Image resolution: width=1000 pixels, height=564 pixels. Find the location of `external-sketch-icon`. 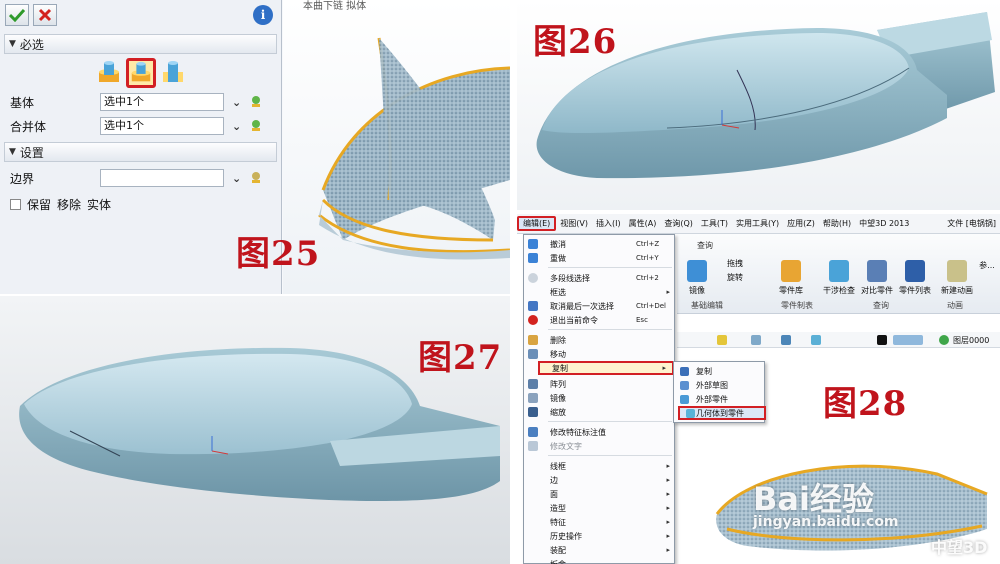

external-sketch-icon is located at coordinates (684, 385).